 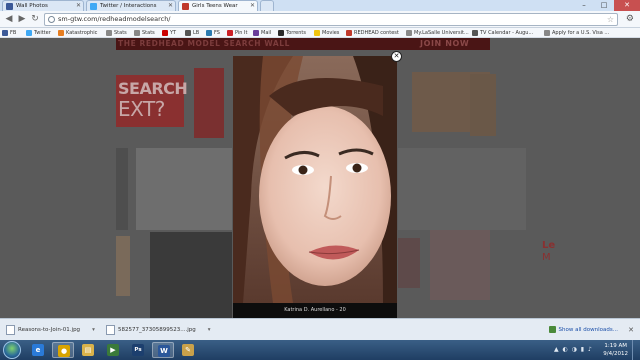 I want to click on download-item: Reasons-to-Join-01.jpg ▾, so click(x=49, y=330).